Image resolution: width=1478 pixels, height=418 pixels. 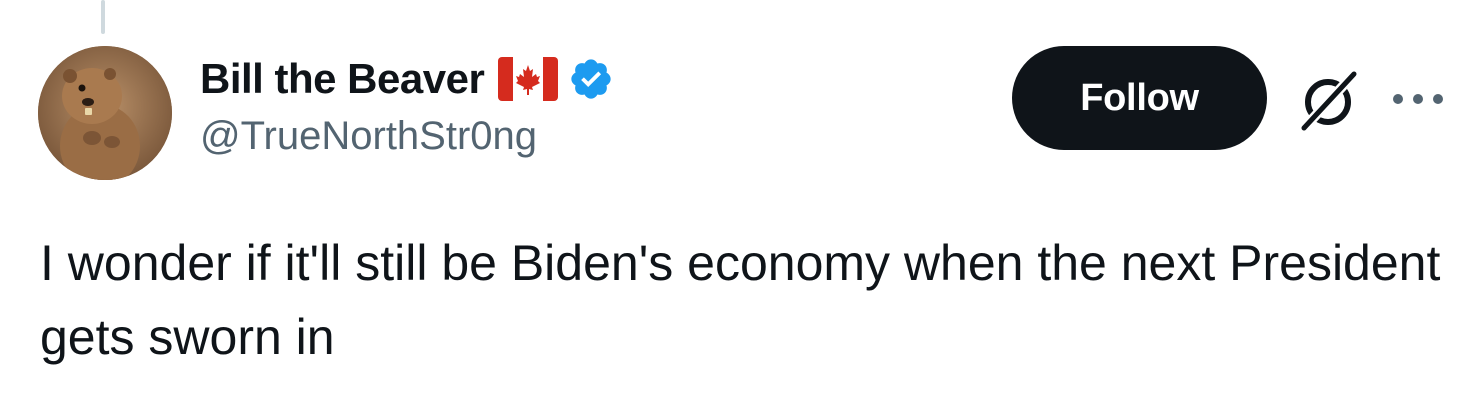 What do you see at coordinates (407, 136) in the screenshot?
I see `user-handle: @TrueNorthStr0ng` at bounding box center [407, 136].